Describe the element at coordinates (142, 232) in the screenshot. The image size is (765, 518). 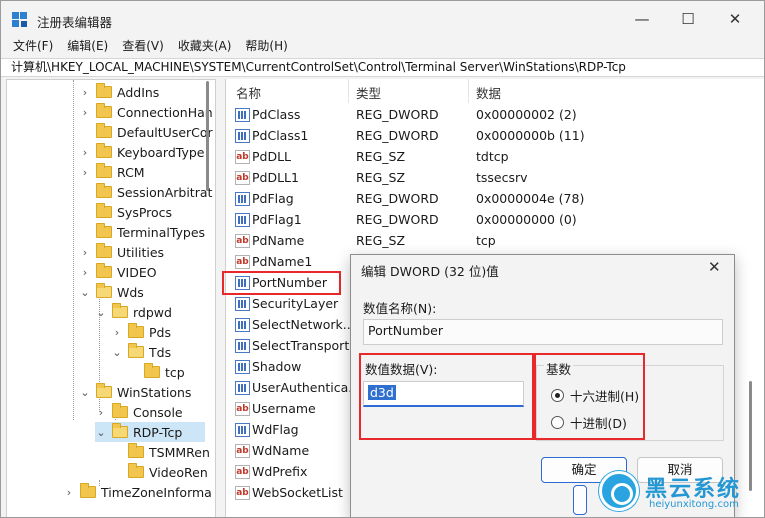
I see `tree-item: TerminalTypes` at that location.